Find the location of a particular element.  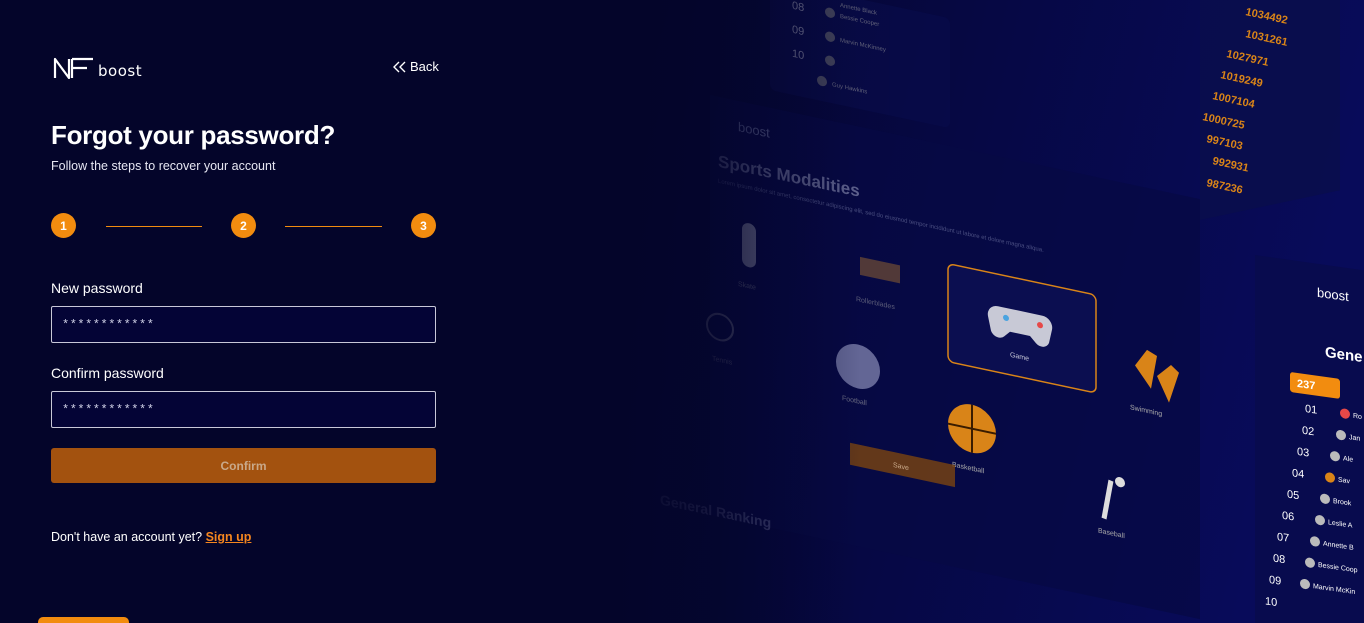

sport-label: Basketball is located at coordinates (968, 468).